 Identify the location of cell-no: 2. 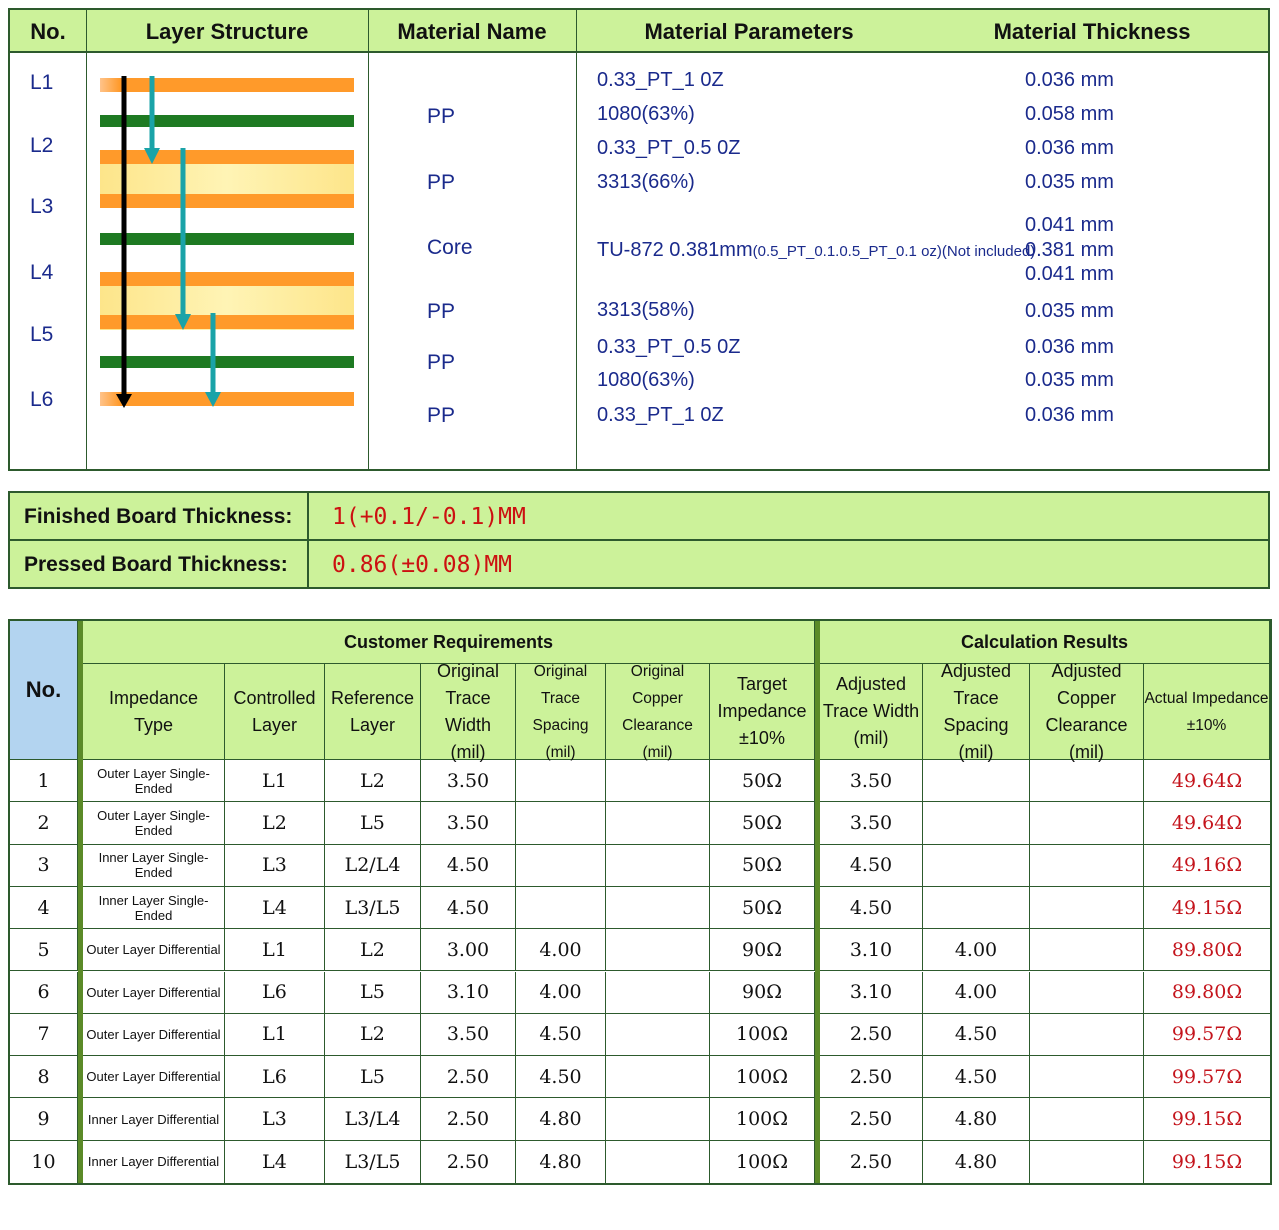
(44, 823).